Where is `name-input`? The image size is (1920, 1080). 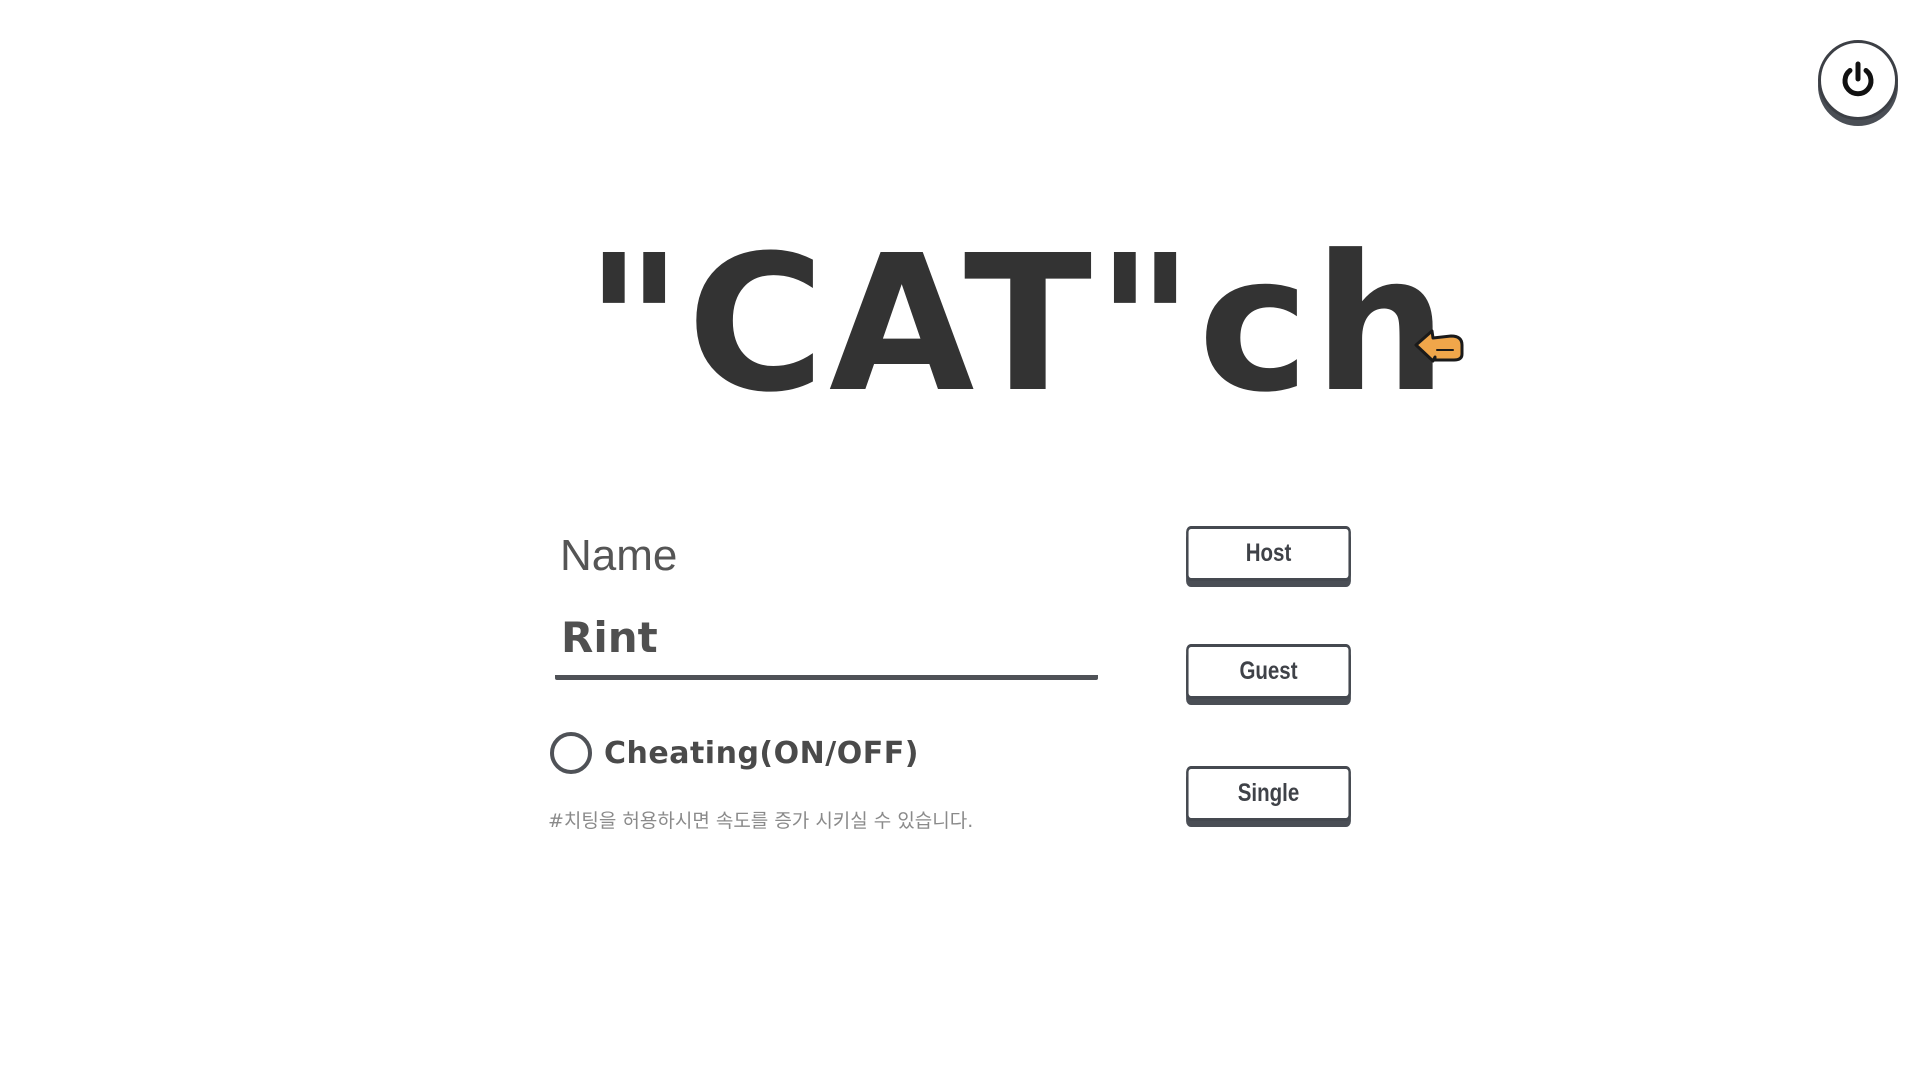
name-input is located at coordinates (826, 640).